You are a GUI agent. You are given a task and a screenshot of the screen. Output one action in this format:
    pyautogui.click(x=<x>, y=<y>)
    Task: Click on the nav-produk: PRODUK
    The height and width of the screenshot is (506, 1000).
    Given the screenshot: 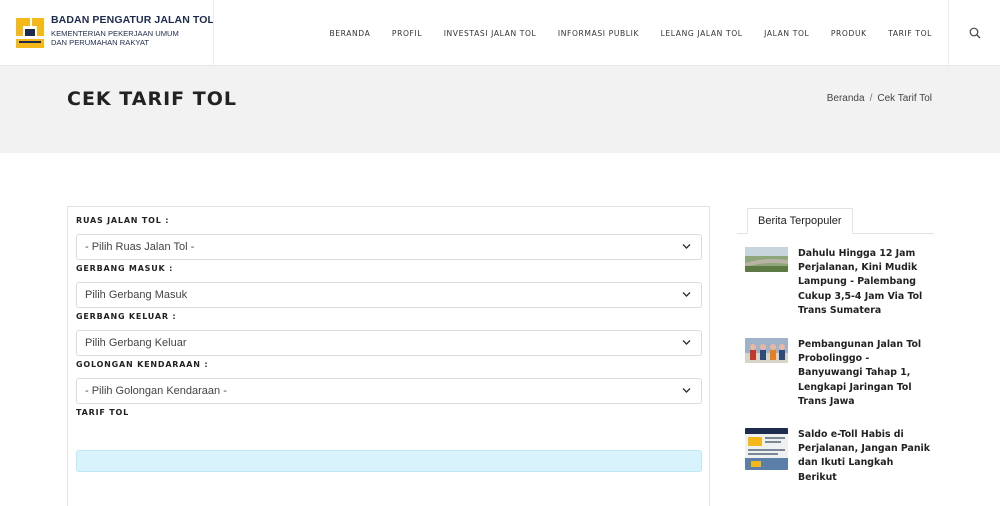 What is the action you would take?
    pyautogui.click(x=849, y=33)
    